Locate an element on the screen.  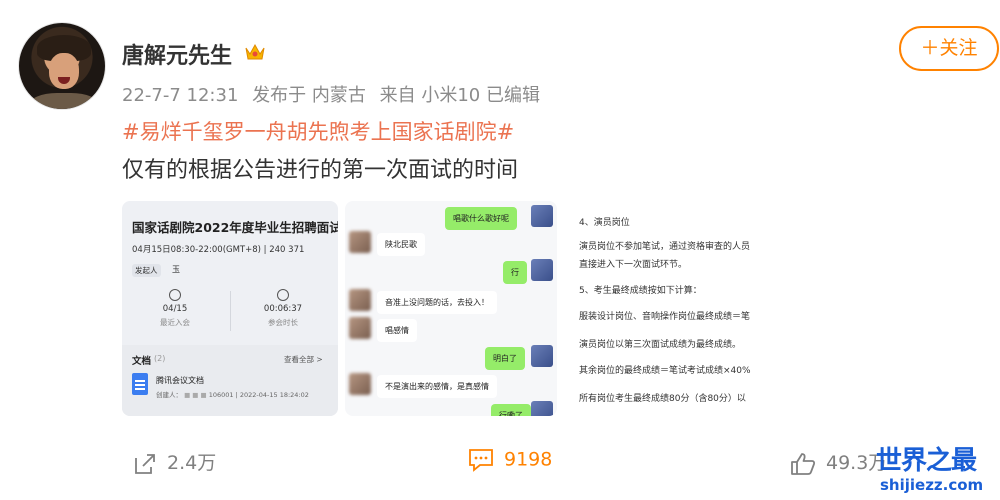
crown-icon is located at coordinates (255, 51).